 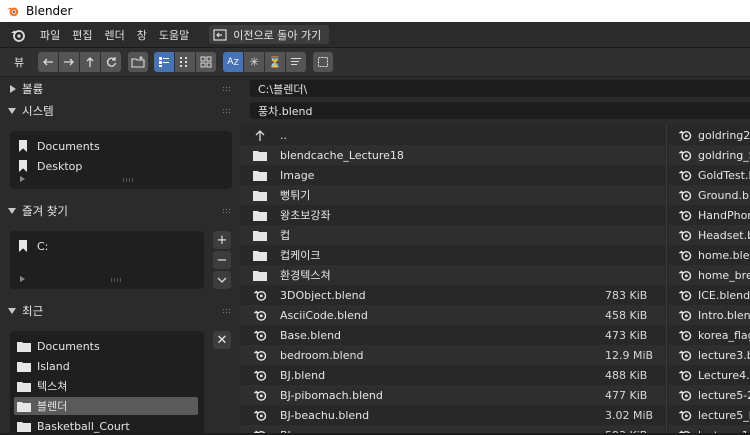 I want to click on file-row: BJ-...593 KiB, so click(x=452, y=429).